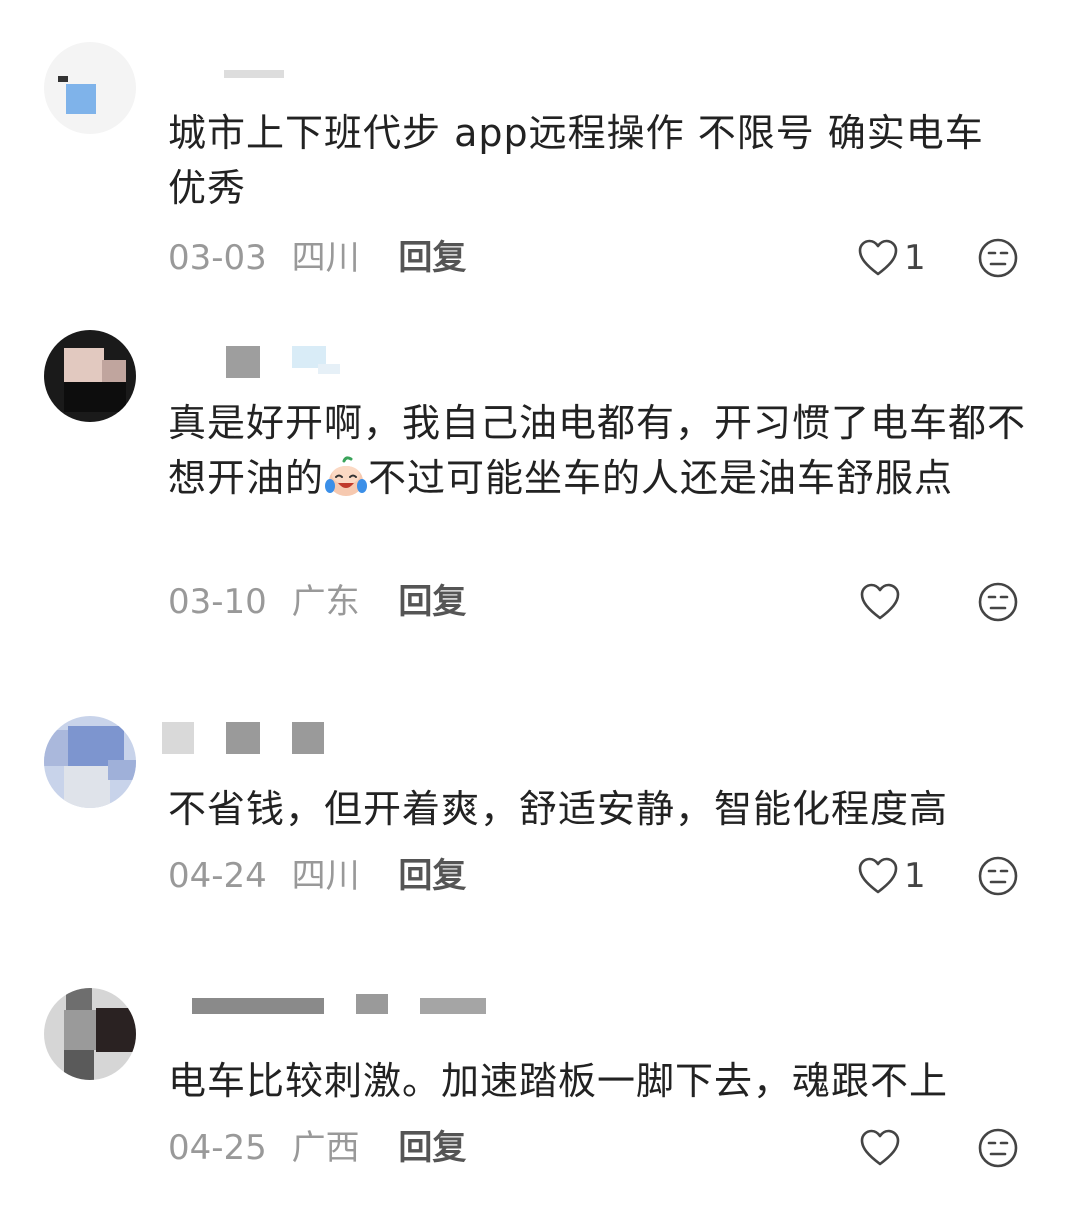 The image size is (1080, 1222). I want to click on comment-region: 广西, so click(325, 1148).